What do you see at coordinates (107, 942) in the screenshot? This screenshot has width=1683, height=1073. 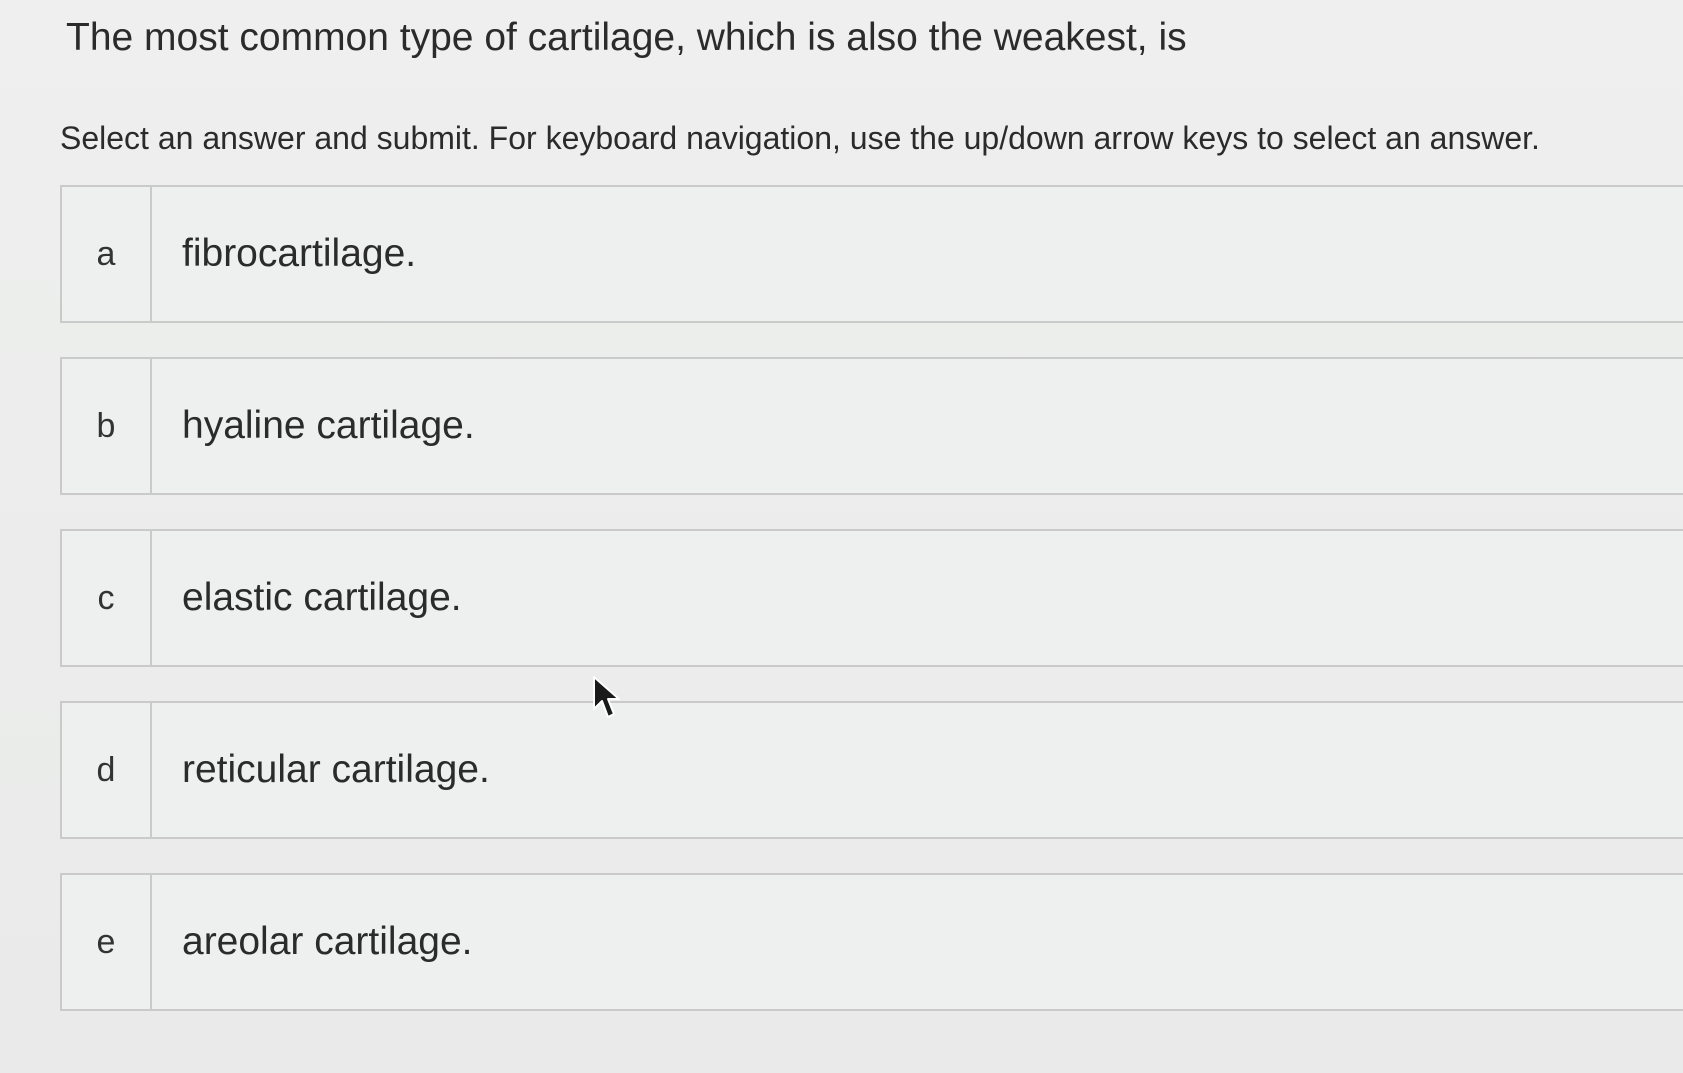 I see `option-letter: e` at bounding box center [107, 942].